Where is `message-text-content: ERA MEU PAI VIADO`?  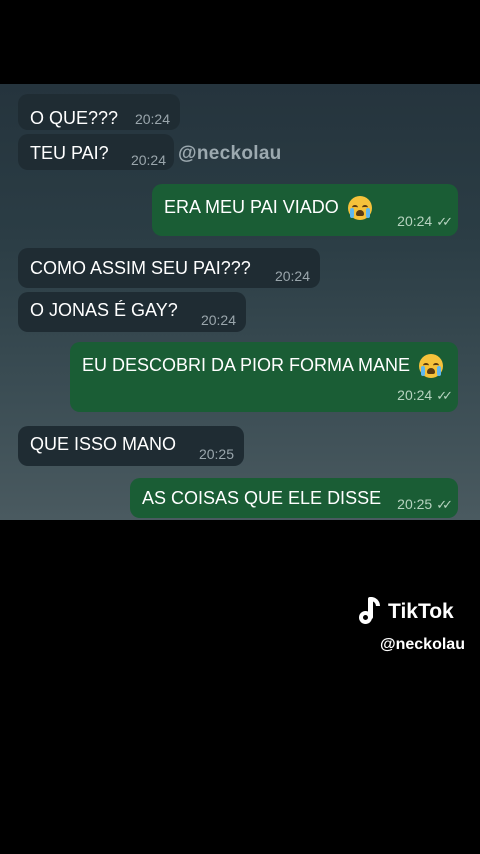
message-text-content: ERA MEU PAI VIADO is located at coordinates (251, 206).